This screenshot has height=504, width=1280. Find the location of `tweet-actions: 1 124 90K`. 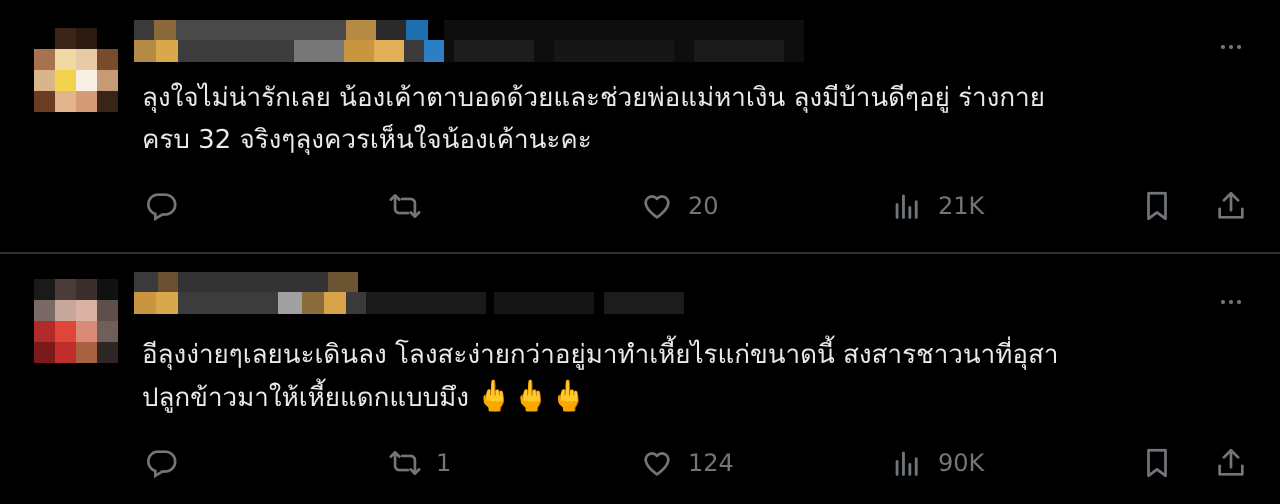

tweet-actions: 1 124 90K is located at coordinates (640, 463).